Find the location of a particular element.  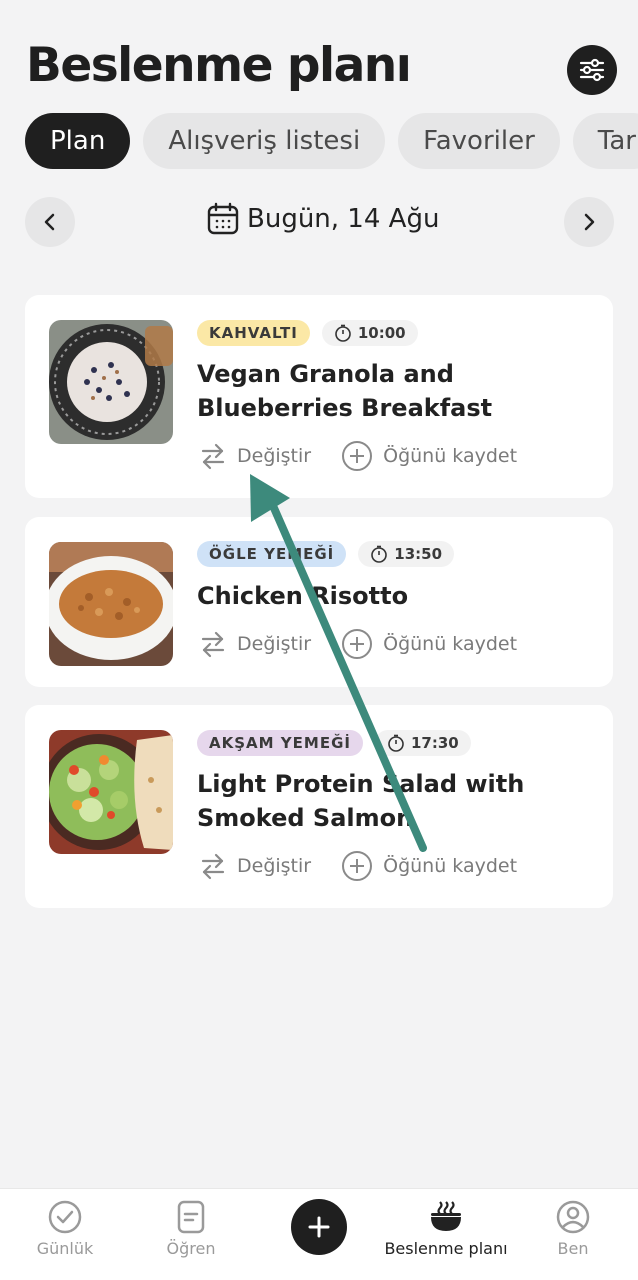

user-circle-icon is located at coordinates (573, 1217).